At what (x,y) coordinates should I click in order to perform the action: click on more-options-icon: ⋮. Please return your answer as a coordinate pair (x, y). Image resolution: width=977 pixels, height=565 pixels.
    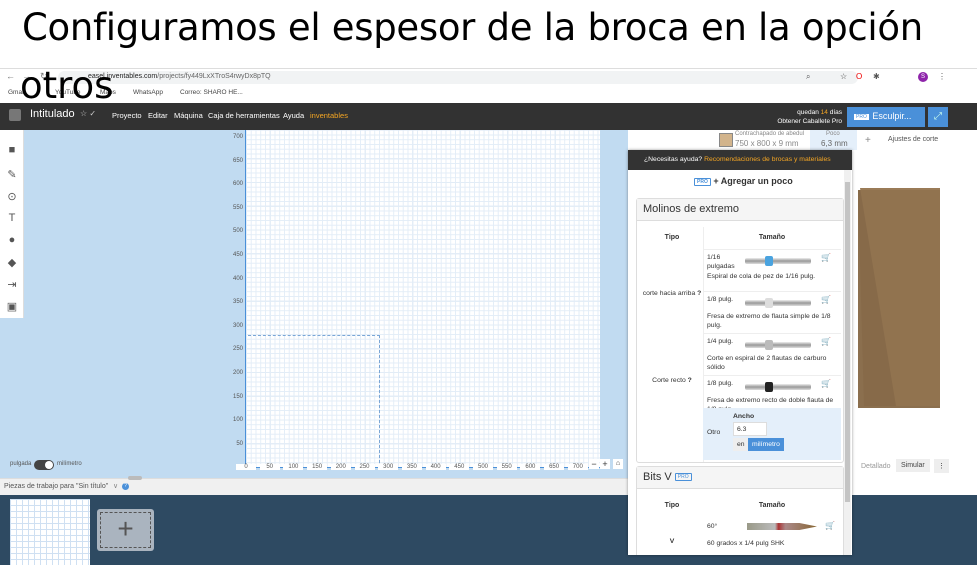
    Looking at the image, I should click on (941, 466).